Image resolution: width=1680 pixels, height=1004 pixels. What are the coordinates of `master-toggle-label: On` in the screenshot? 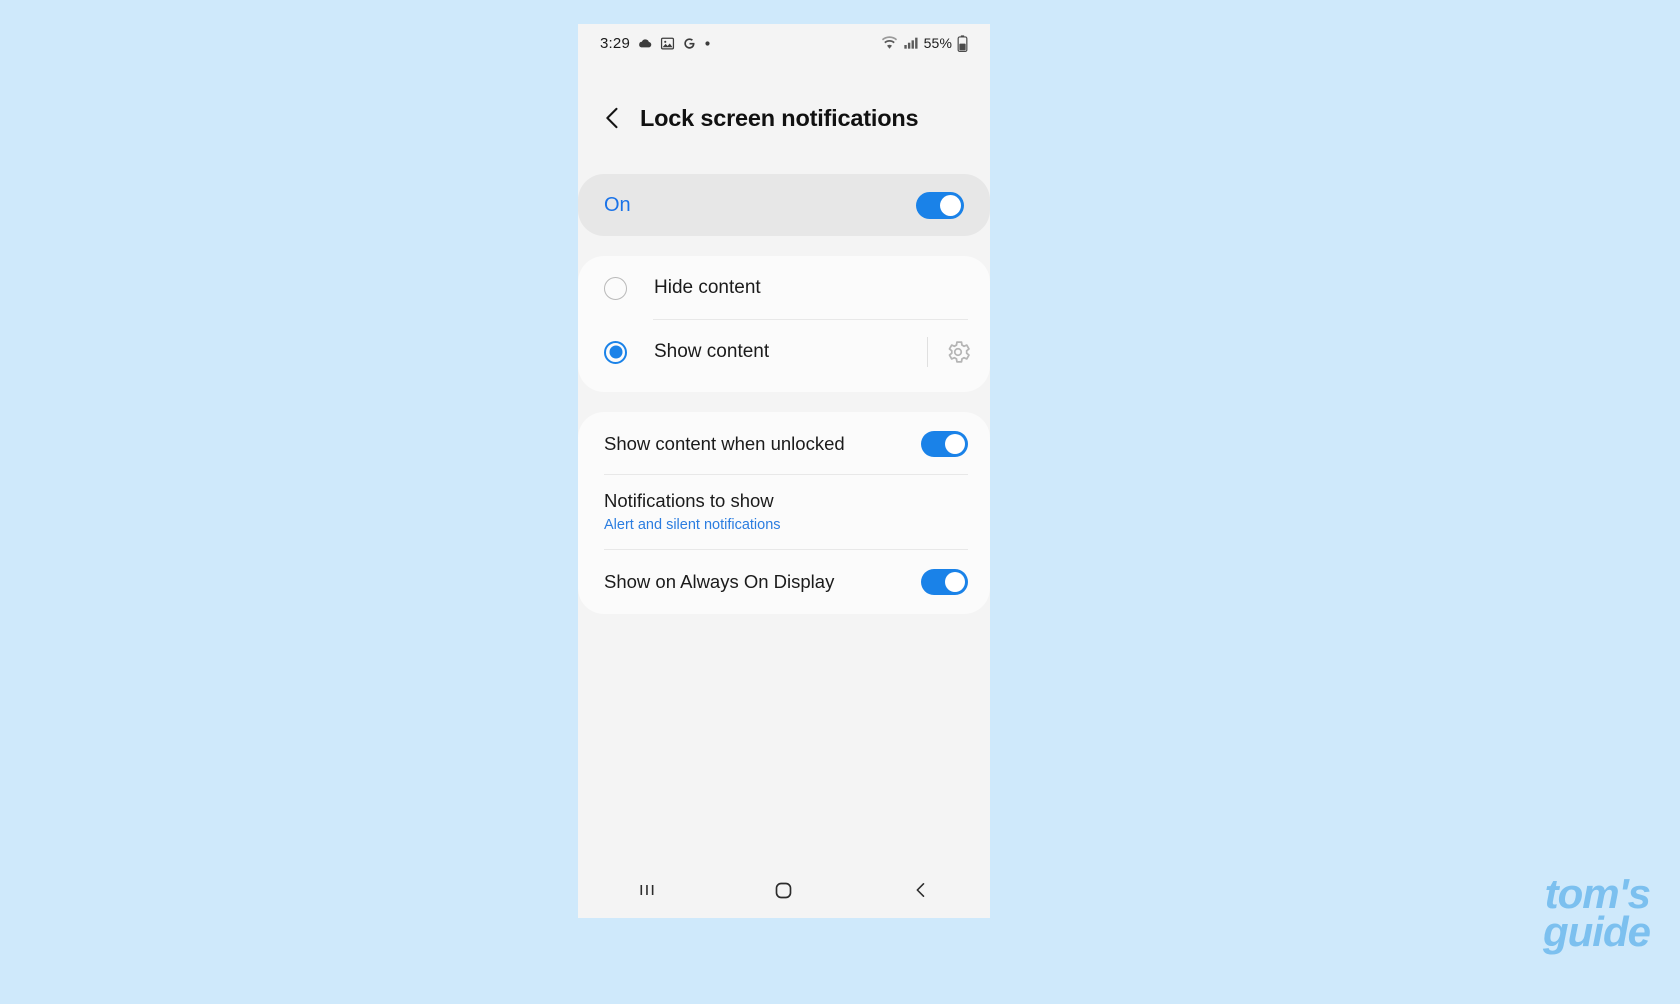 It's located at (617, 204).